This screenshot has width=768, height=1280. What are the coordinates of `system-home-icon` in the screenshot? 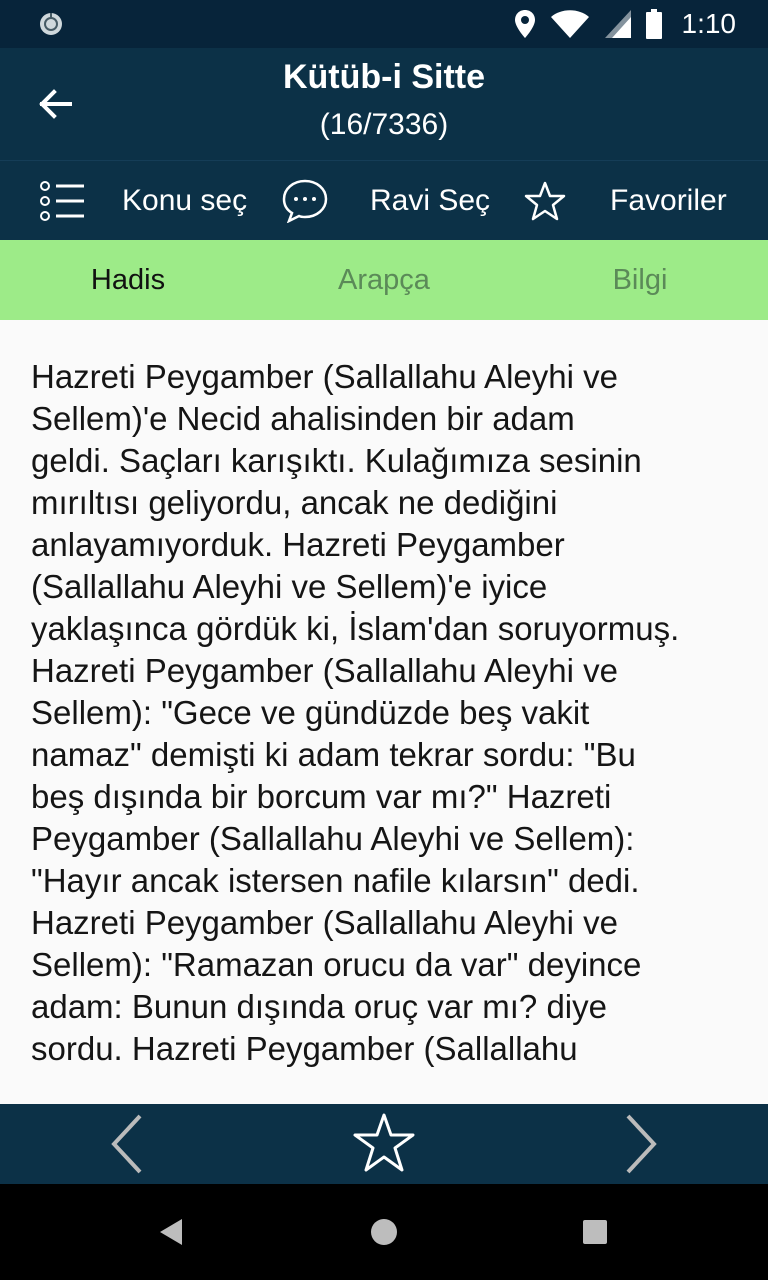 It's located at (384, 1232).